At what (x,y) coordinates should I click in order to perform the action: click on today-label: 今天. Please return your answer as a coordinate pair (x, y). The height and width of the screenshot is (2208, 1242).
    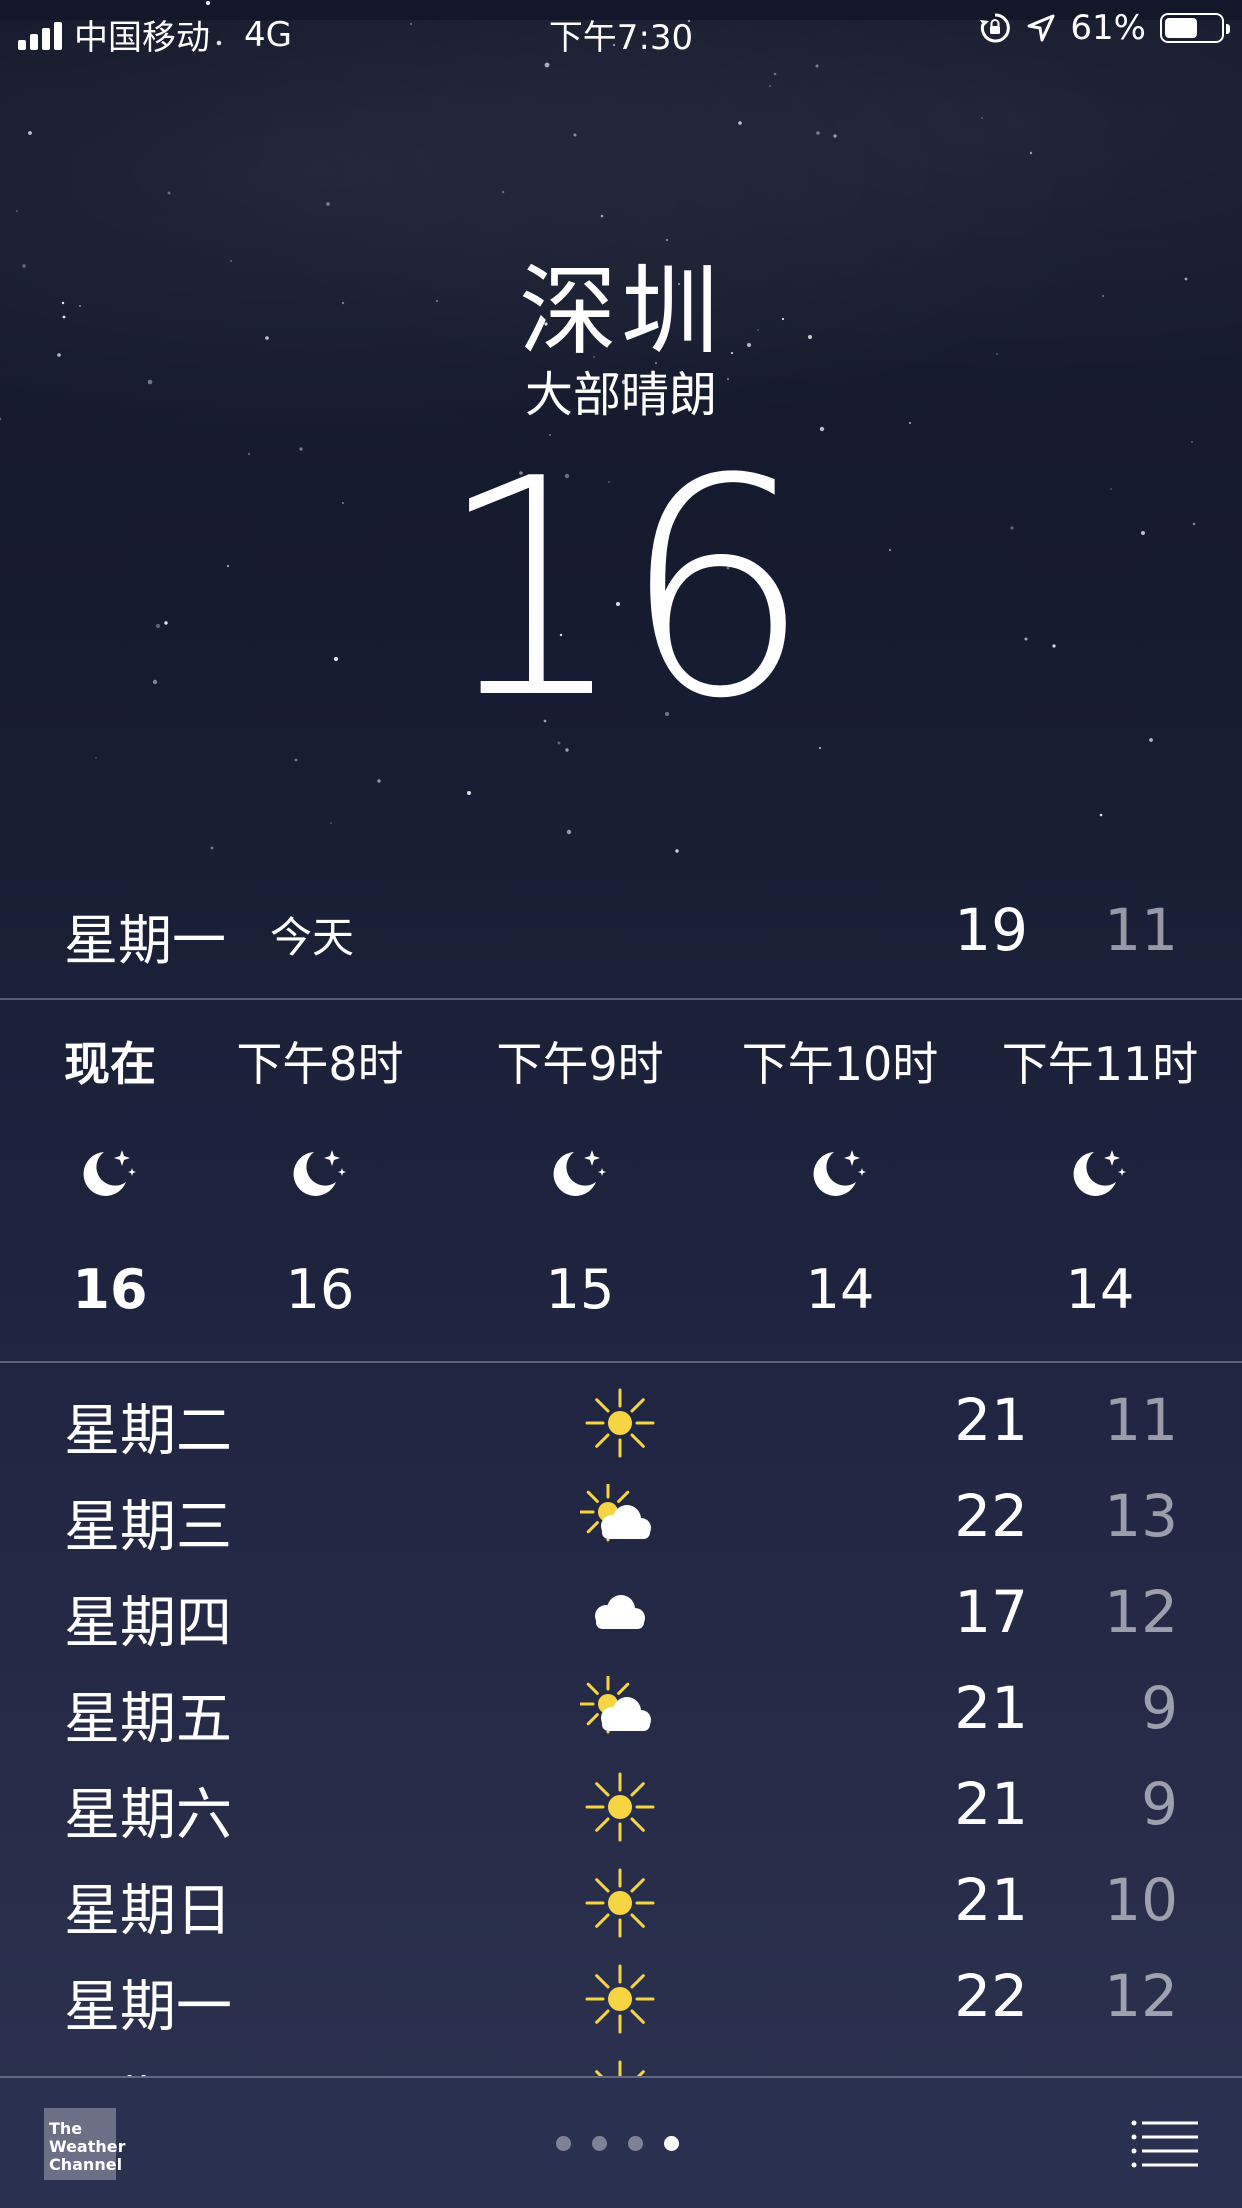
    Looking at the image, I should click on (312, 937).